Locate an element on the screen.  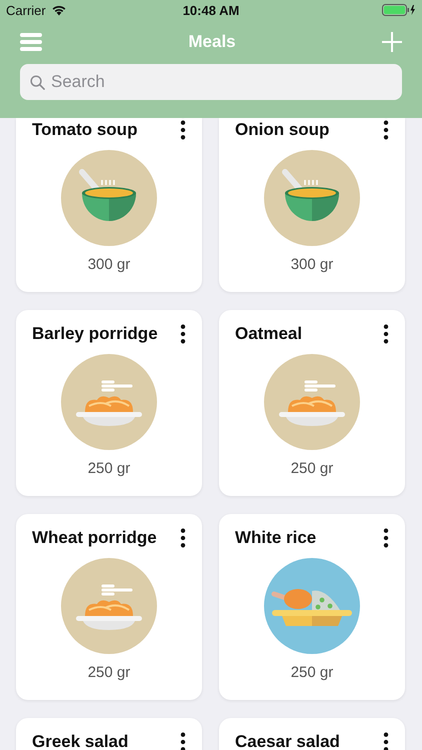
meal-card: Oatmeal 250 gr is located at coordinates (312, 403).